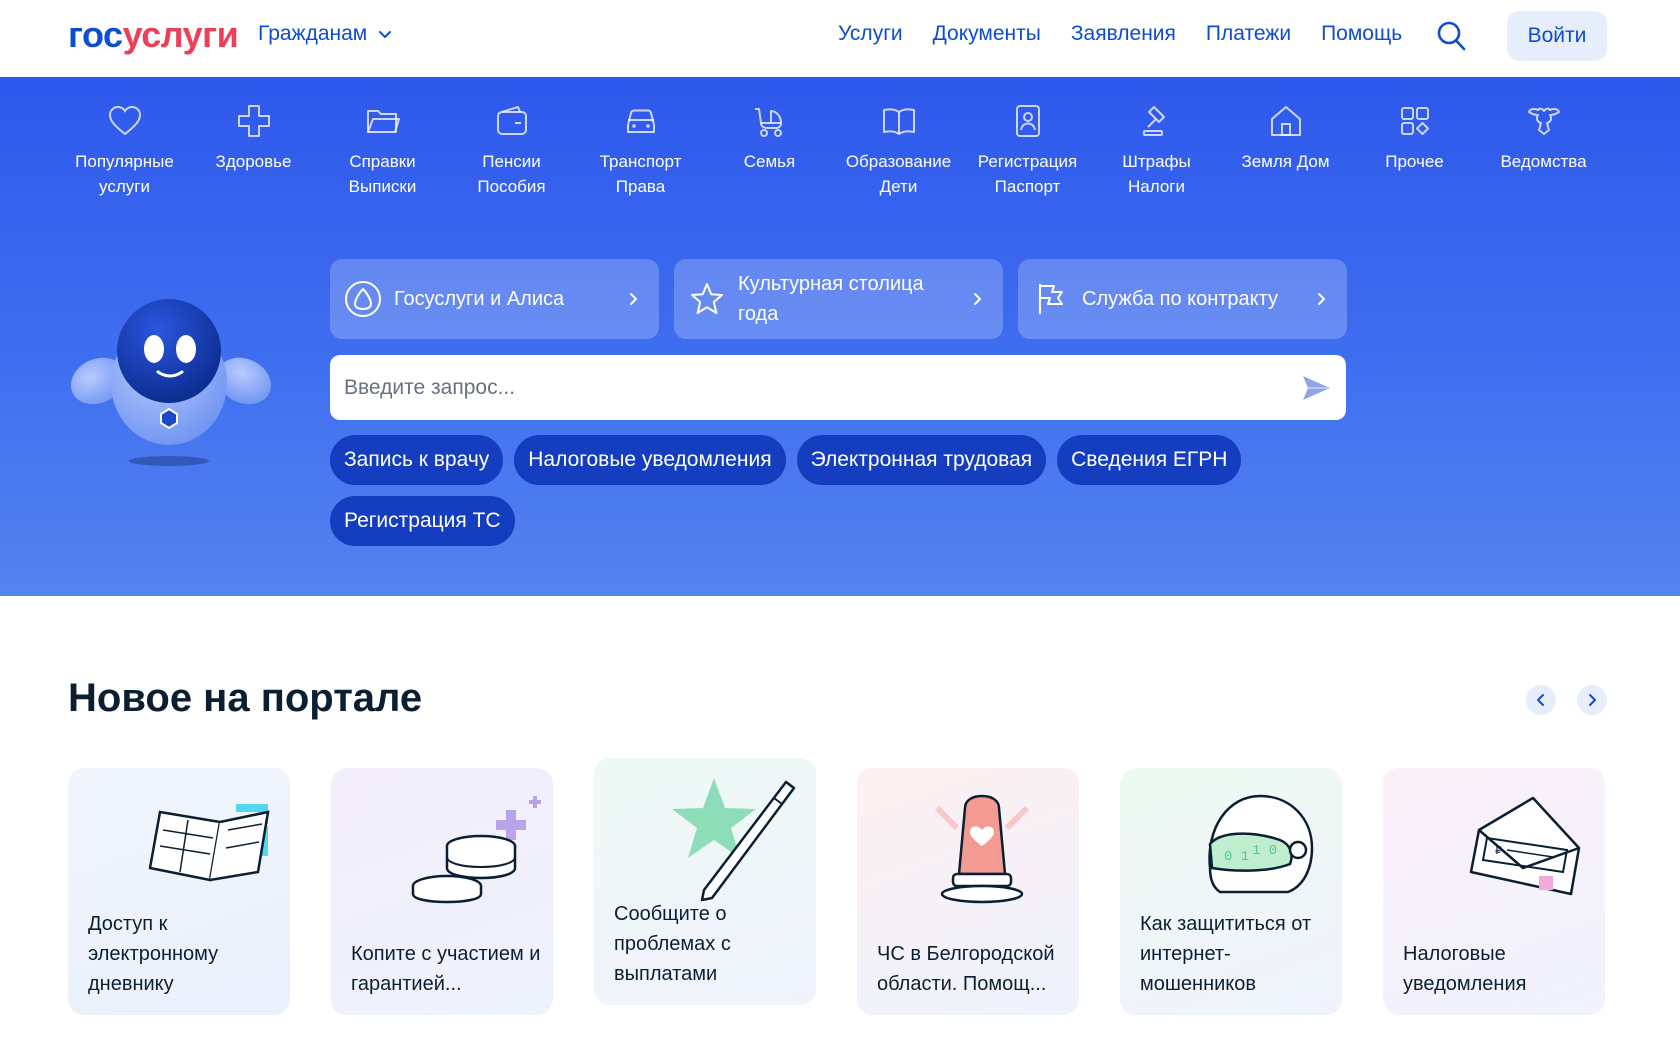 This screenshot has width=1680, height=1047. What do you see at coordinates (1153, 121) in the screenshot?
I see `gavel-icon` at bounding box center [1153, 121].